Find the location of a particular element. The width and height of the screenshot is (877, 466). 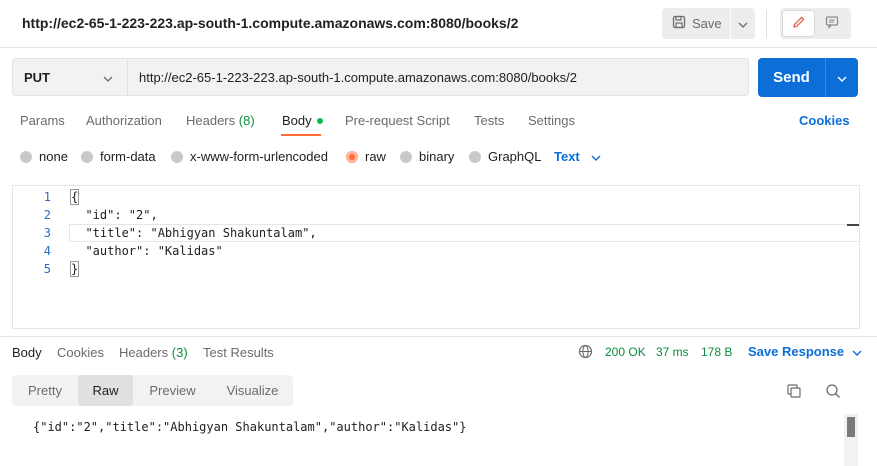

body-type-urlencoded: x-www-form-urlencoded is located at coordinates (249, 156).